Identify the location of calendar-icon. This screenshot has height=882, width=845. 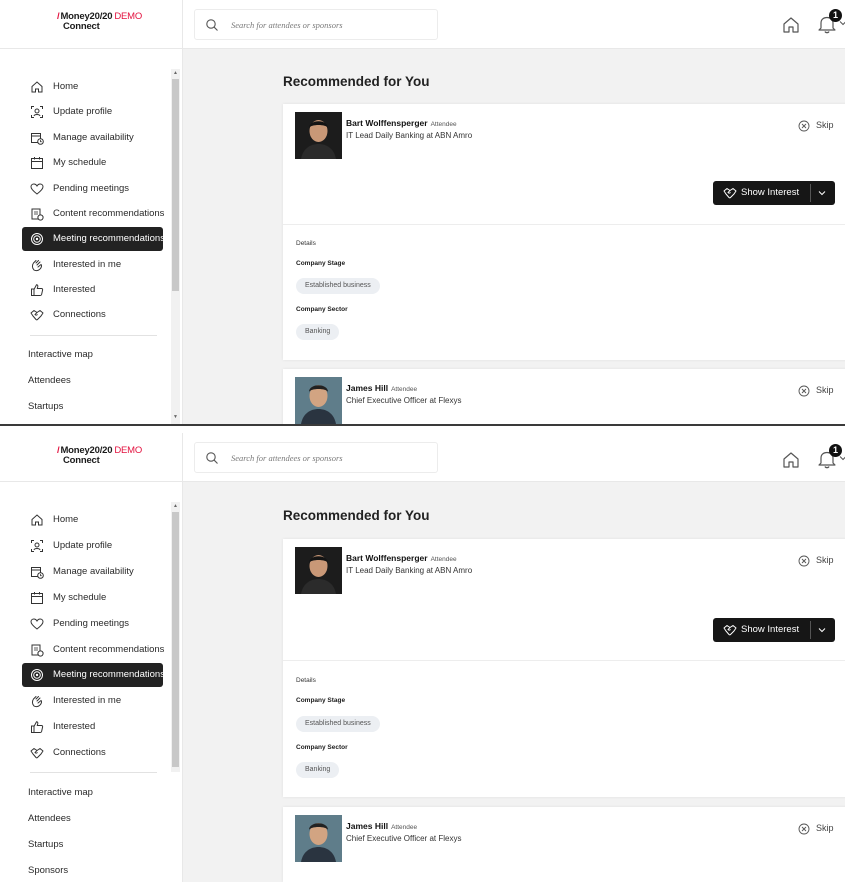
(37, 598).